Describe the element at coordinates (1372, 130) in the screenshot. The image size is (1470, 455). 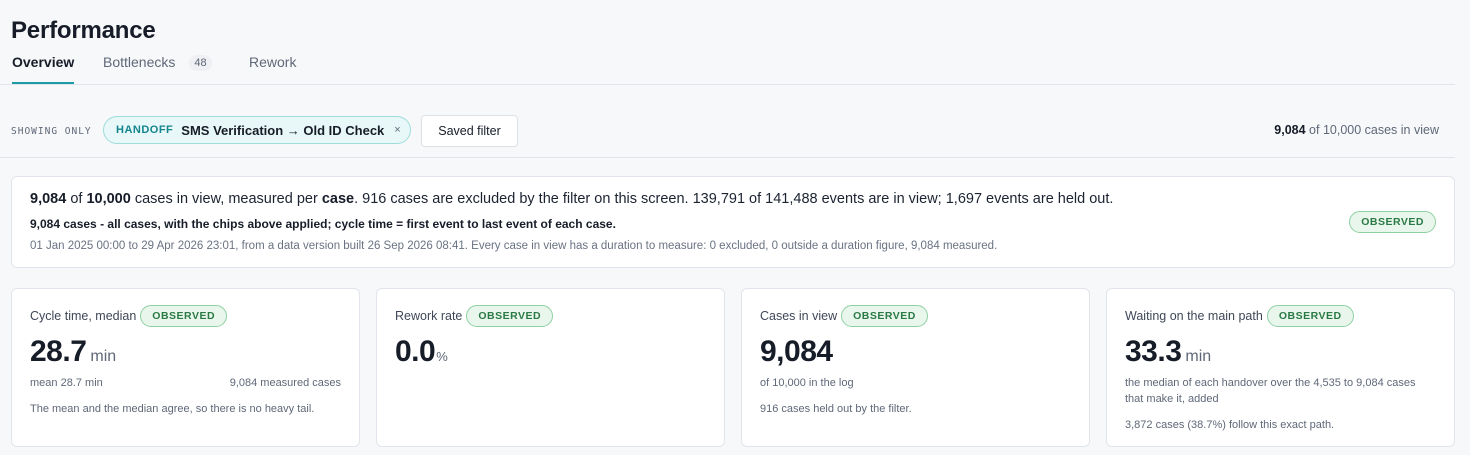
I see `cases-text: of 10,000 cases in view` at that location.